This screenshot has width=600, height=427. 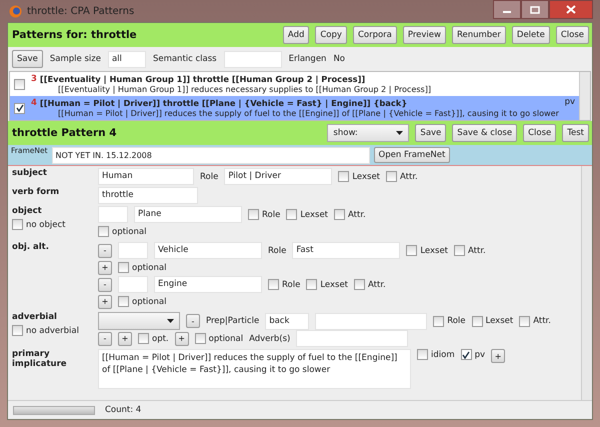 What do you see at coordinates (572, 35) in the screenshot?
I see `toolbar-button: Close` at bounding box center [572, 35].